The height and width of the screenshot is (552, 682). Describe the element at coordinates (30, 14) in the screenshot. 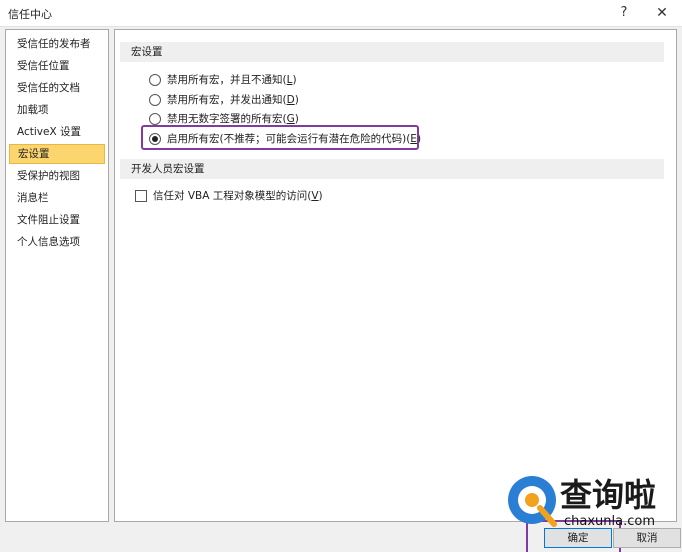

I see `window-title: 信任中心` at that location.